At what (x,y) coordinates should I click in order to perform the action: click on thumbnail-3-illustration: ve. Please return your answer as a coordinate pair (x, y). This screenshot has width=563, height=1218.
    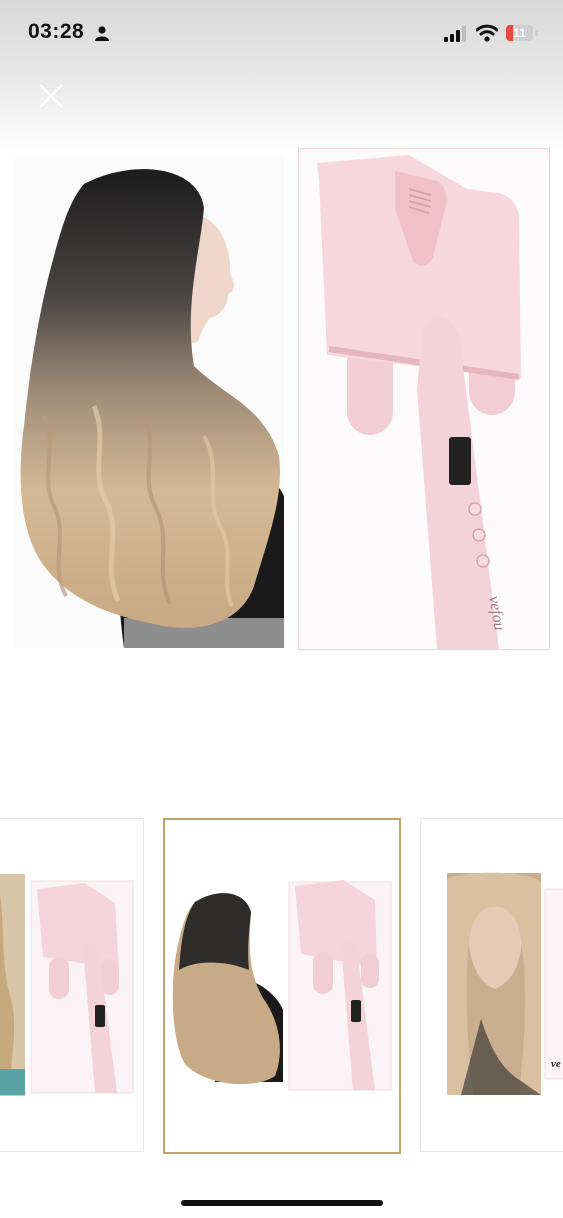
    Looking at the image, I should click on (505, 983).